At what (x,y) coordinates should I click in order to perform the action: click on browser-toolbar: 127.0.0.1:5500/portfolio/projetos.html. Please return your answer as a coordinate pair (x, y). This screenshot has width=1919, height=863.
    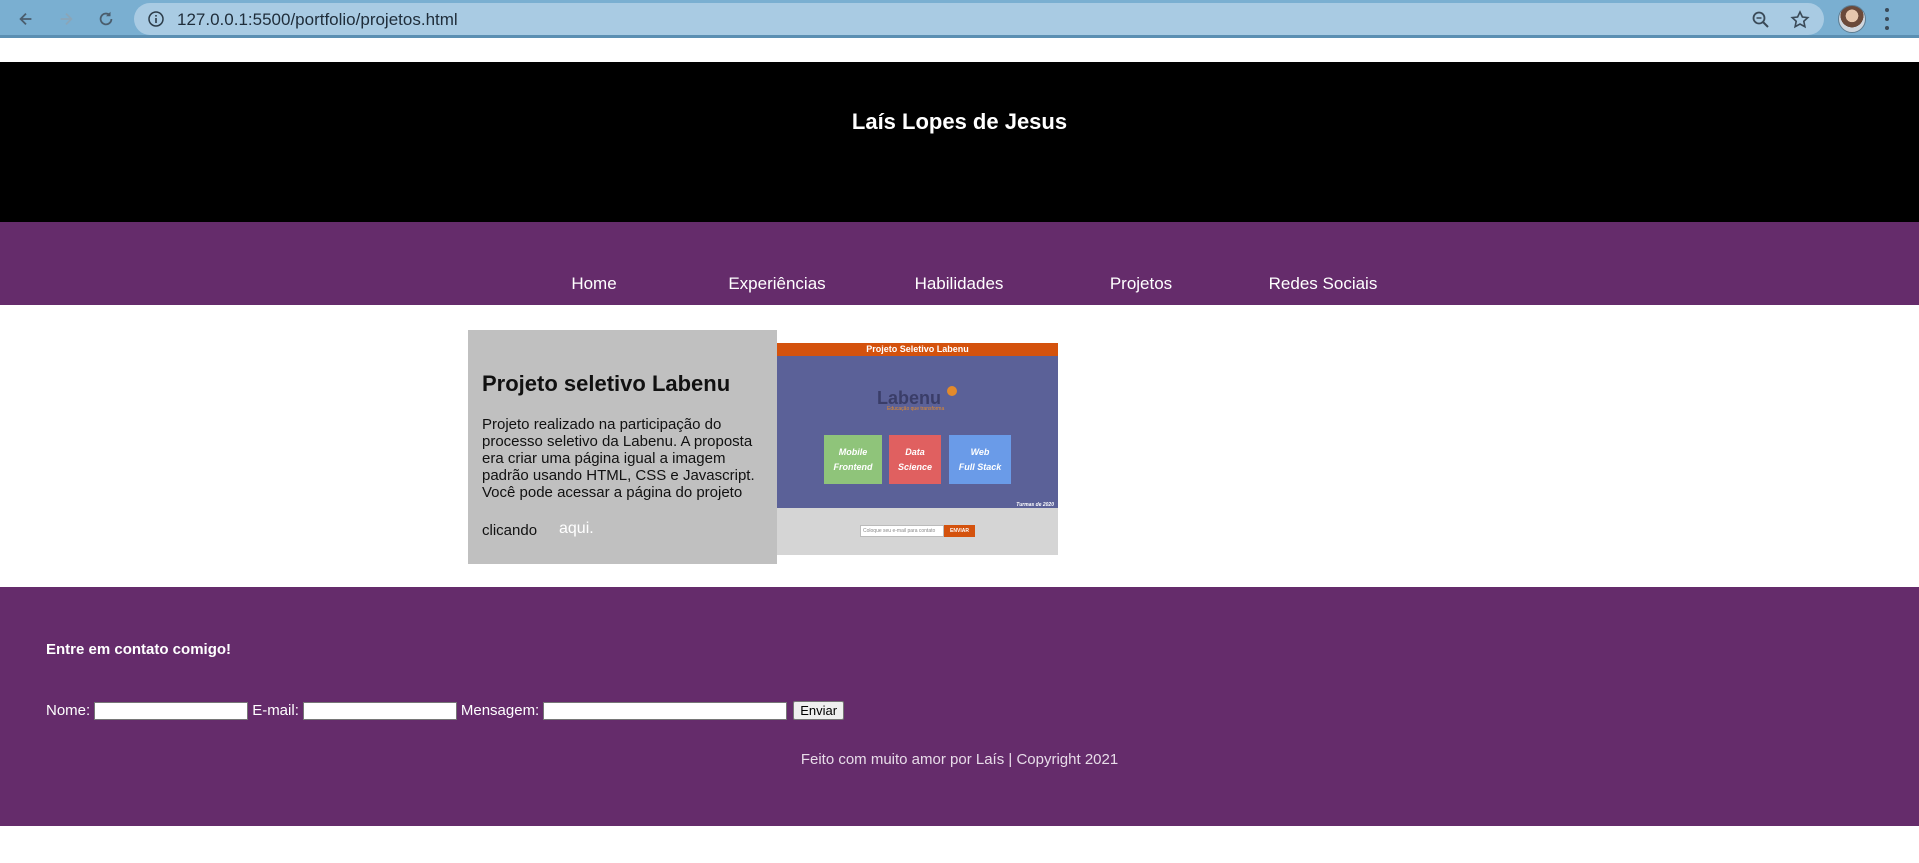
    Looking at the image, I should click on (959, 19).